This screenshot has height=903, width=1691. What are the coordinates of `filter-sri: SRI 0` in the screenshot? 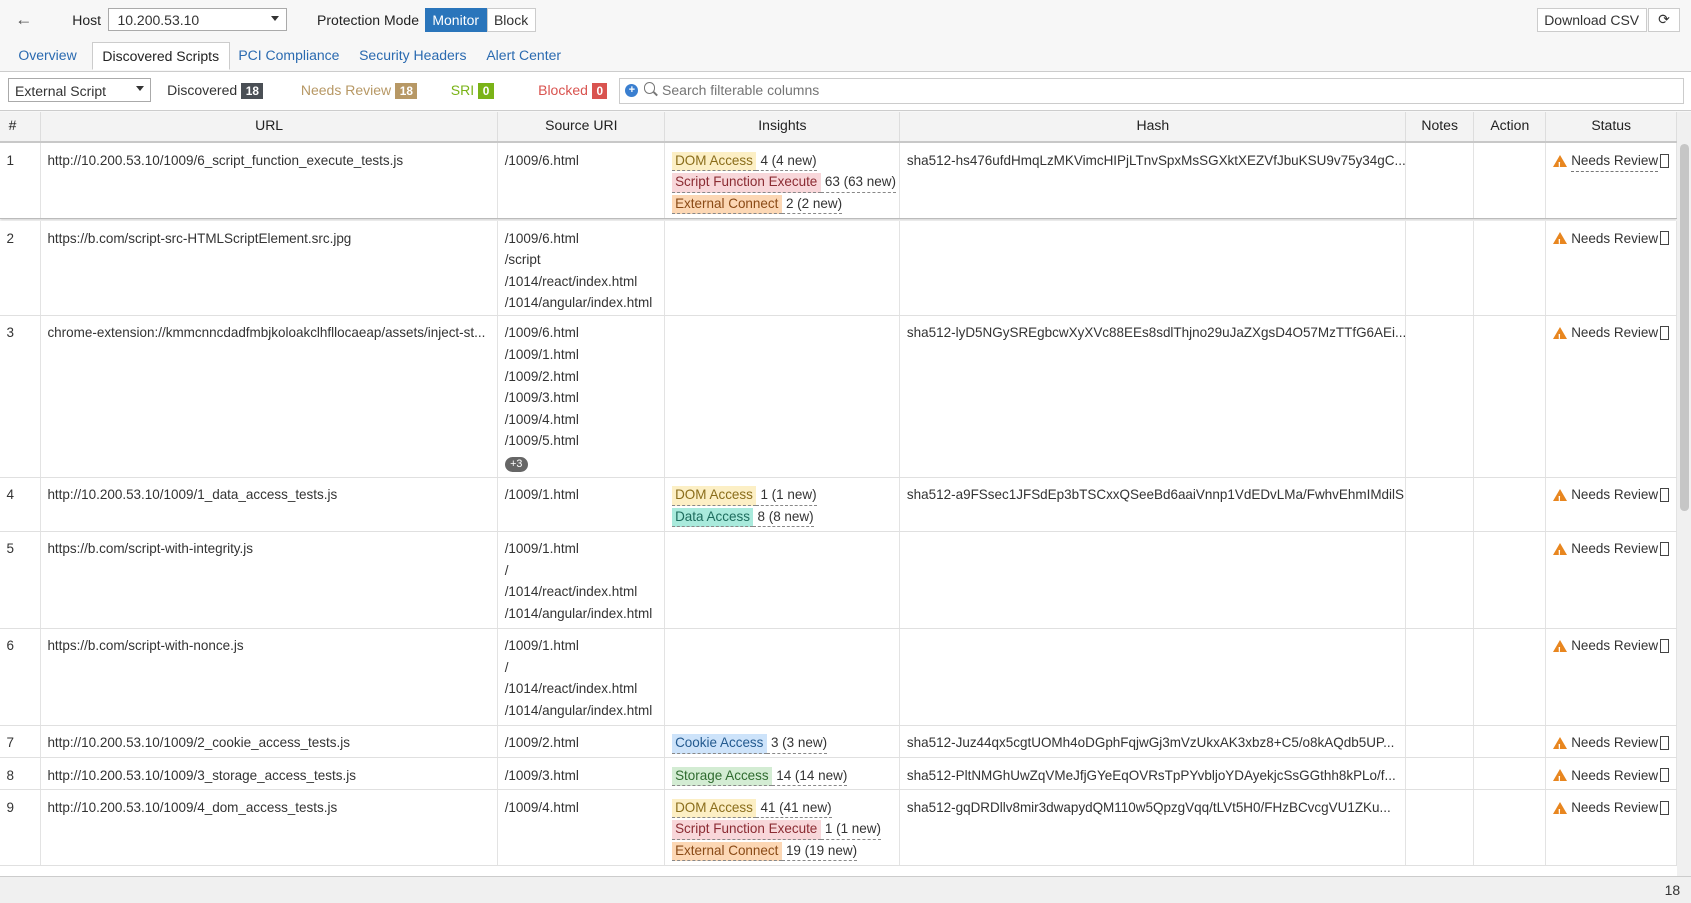 It's located at (472, 91).